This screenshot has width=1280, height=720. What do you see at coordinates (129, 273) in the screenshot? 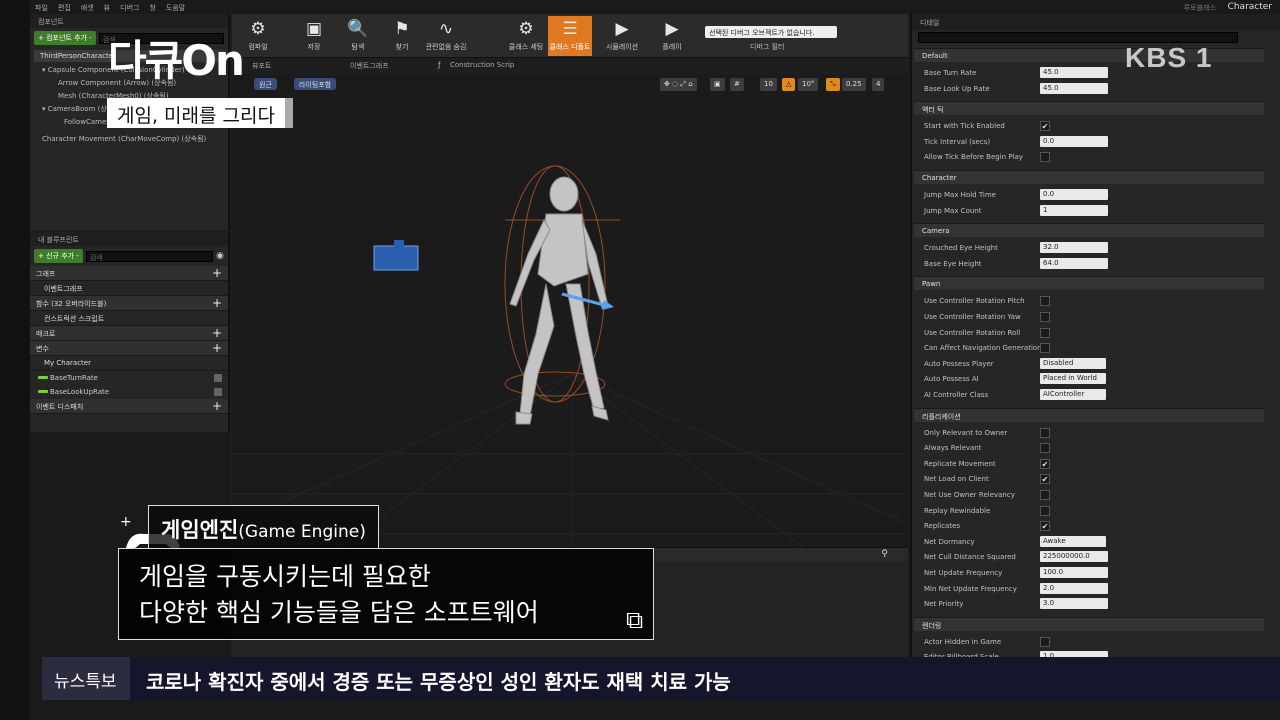
I see `blueprint-section: 그래프 +` at bounding box center [129, 273].